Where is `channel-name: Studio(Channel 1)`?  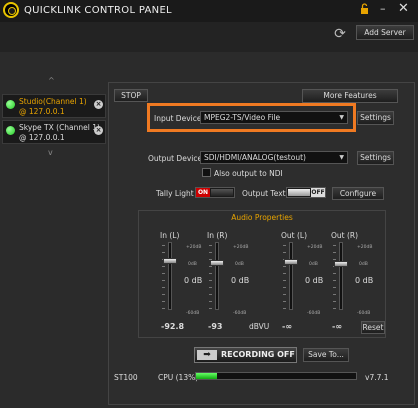
channel-name: Studio(Channel 1) is located at coordinates (53, 101).